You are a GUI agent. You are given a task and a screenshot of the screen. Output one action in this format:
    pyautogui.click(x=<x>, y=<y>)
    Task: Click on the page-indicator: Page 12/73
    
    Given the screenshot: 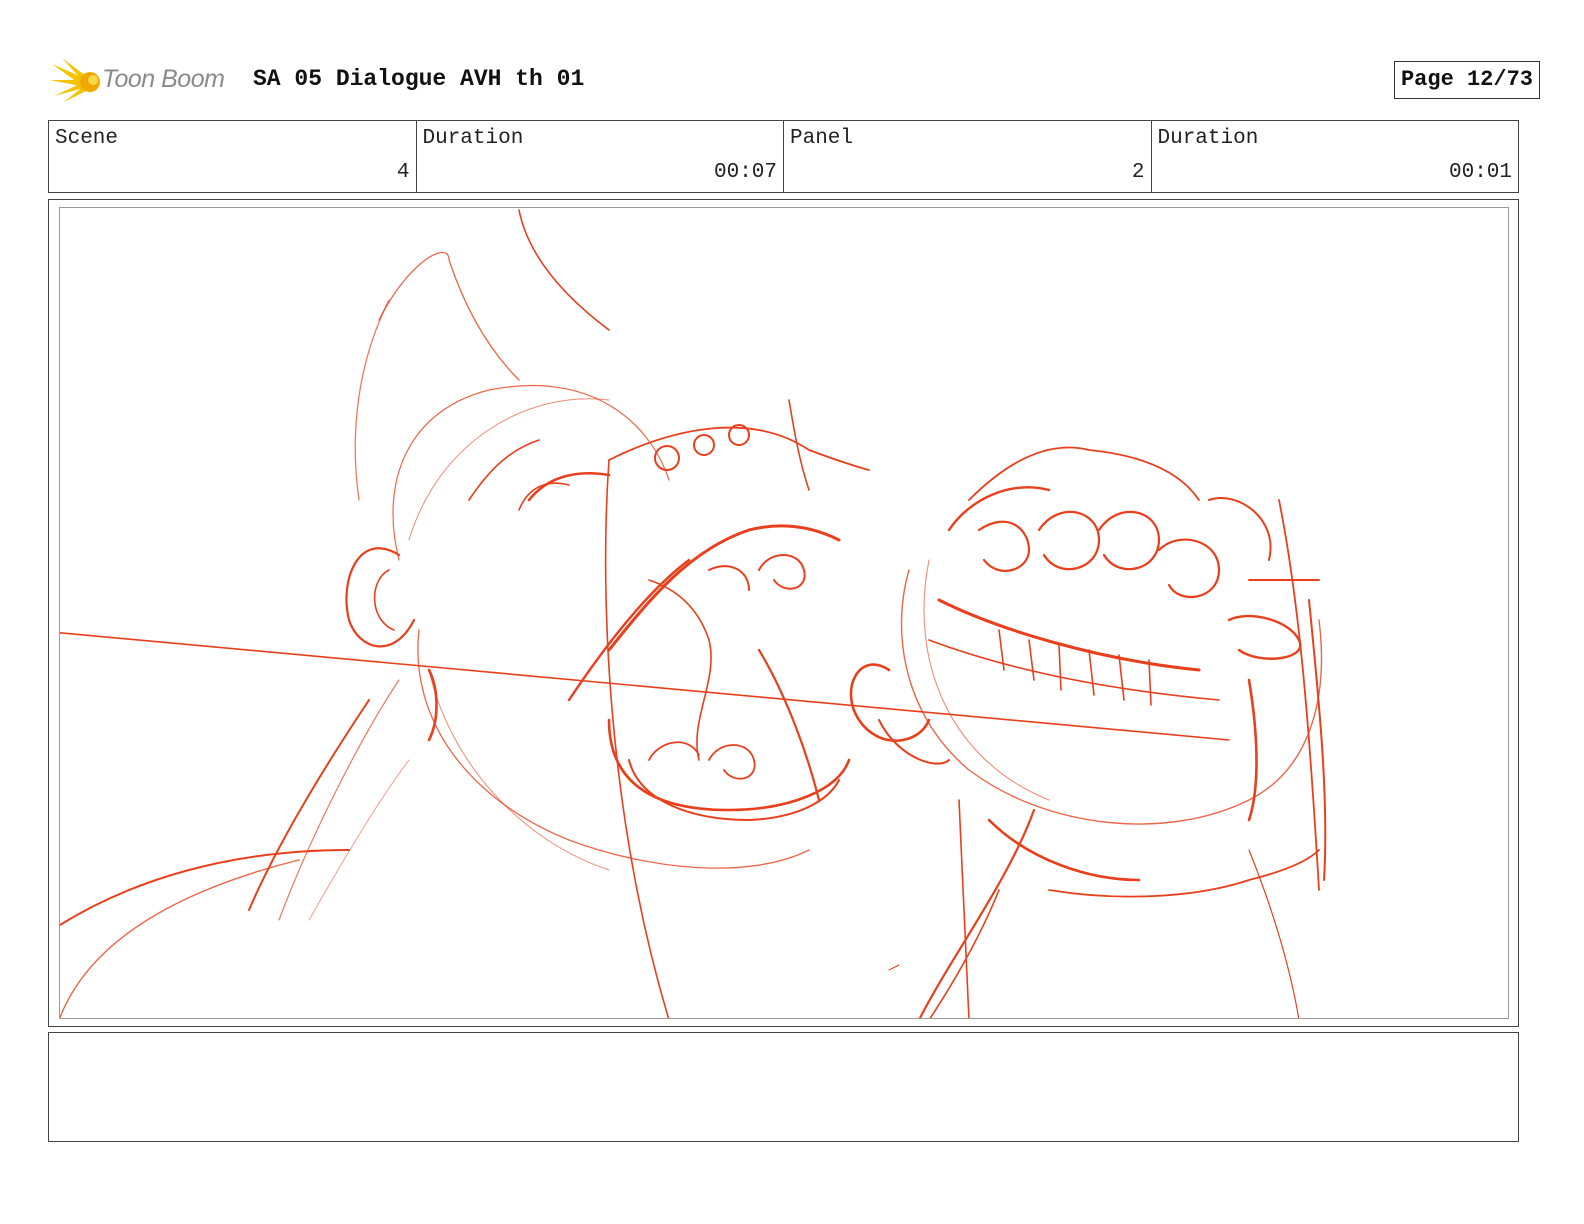 What is the action you would take?
    pyautogui.click(x=1466, y=80)
    